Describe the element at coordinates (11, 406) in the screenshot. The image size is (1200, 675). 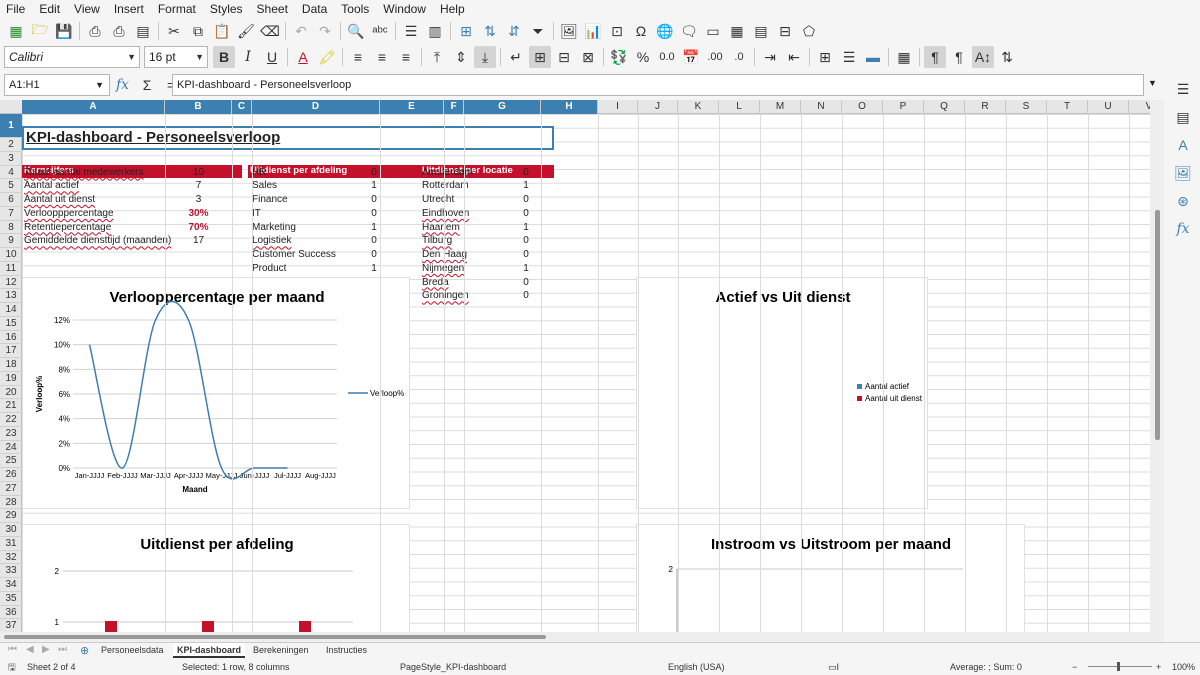
I see `row-header-21: 21` at that location.